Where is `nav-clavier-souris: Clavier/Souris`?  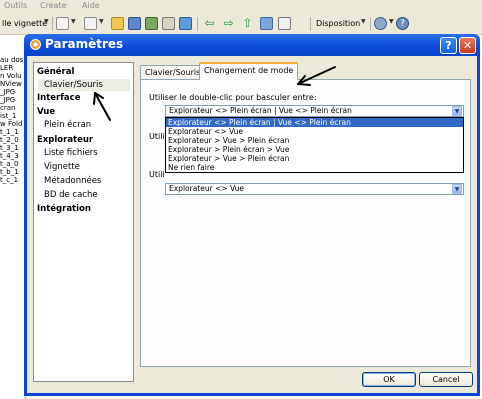 nav-clavier-souris: Clavier/Souris is located at coordinates (84, 85).